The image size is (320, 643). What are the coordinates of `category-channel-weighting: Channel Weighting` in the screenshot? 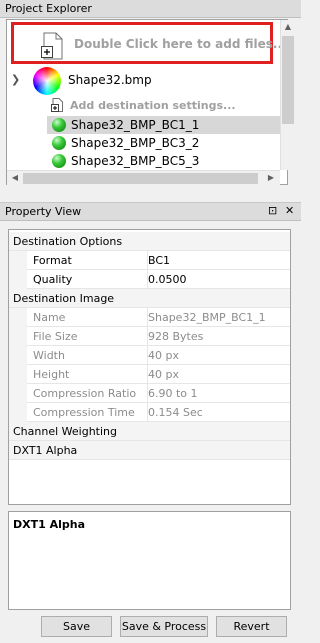 It's located at (149, 431).